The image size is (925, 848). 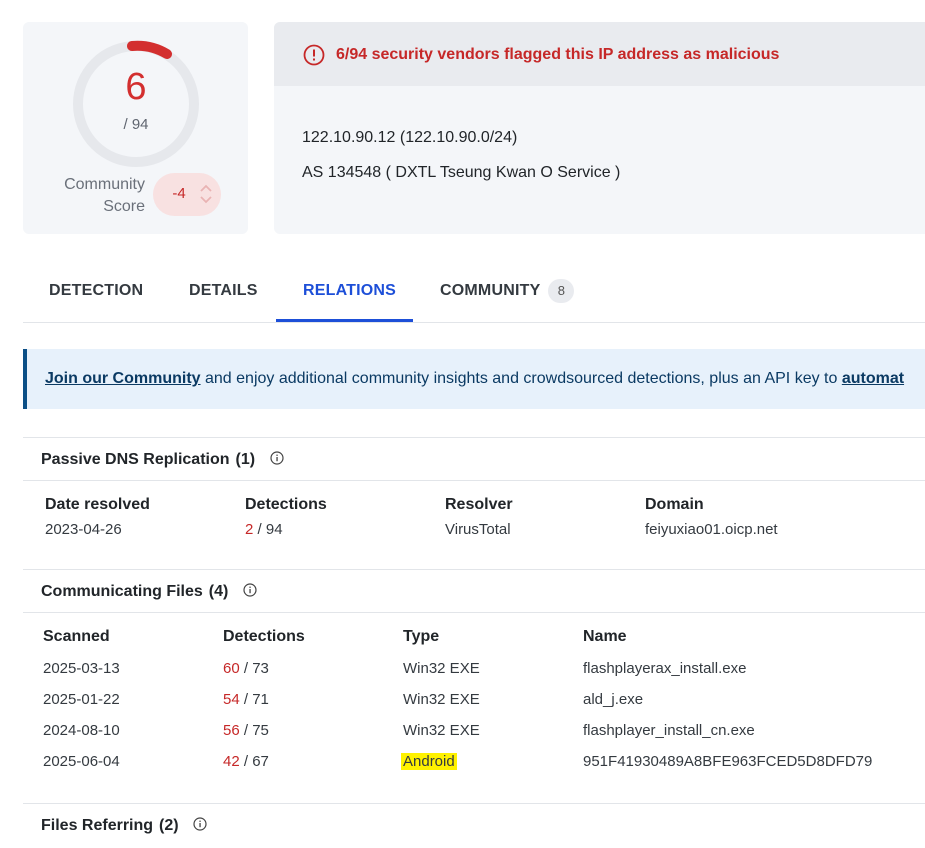 I want to click on communicating-files-header: Communicating Files (4), so click(x=474, y=591).